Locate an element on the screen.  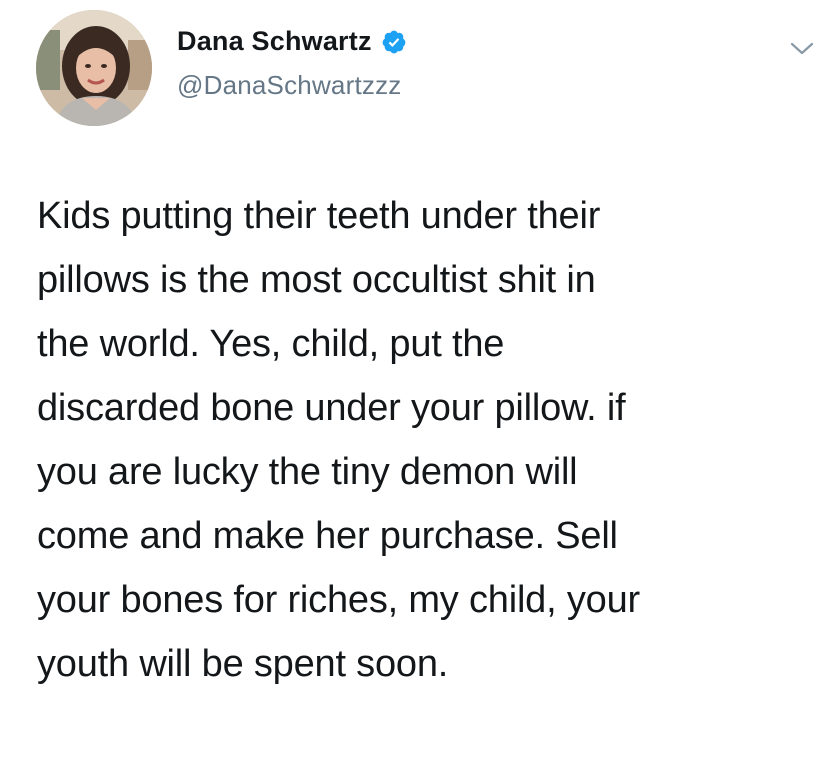
author-name-row: Dana Schwartz is located at coordinates (292, 41).